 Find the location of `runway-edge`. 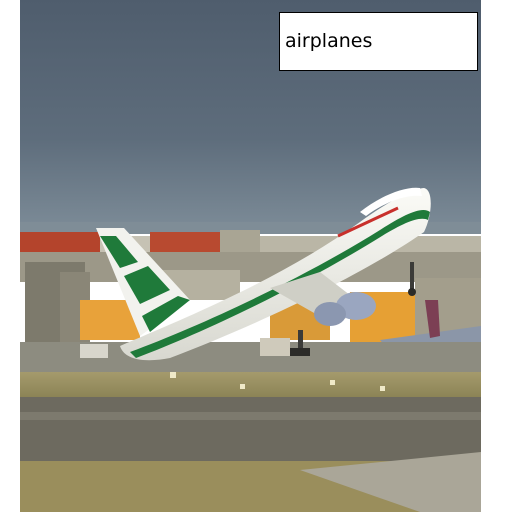

runway-edge is located at coordinates (250, 416).